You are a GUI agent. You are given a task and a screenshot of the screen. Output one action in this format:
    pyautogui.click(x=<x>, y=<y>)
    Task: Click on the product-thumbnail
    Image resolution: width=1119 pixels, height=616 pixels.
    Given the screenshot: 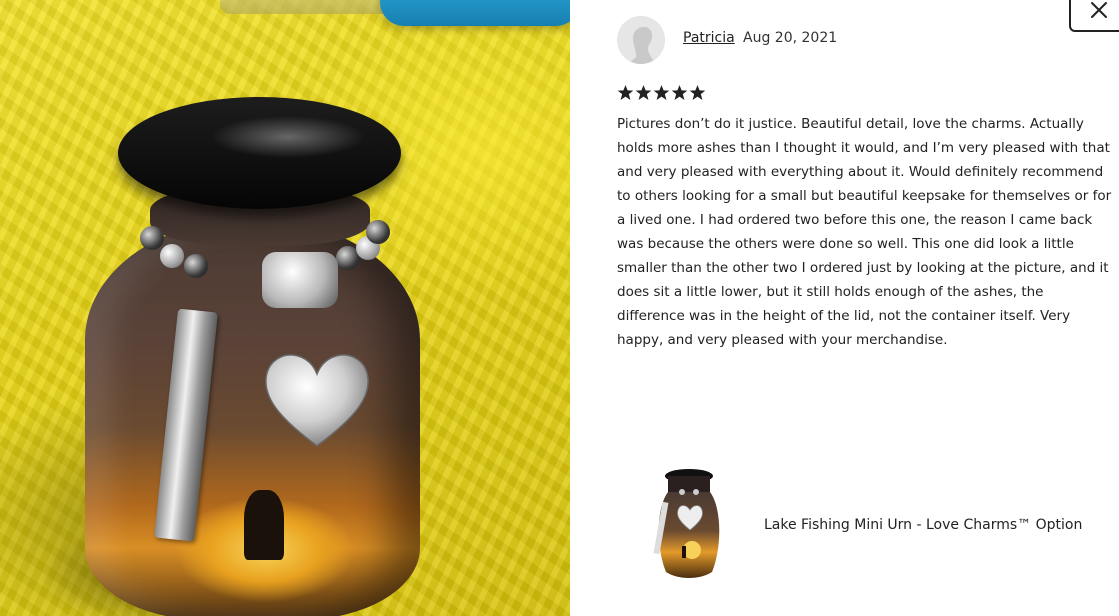 What is the action you would take?
    pyautogui.click(x=689, y=524)
    